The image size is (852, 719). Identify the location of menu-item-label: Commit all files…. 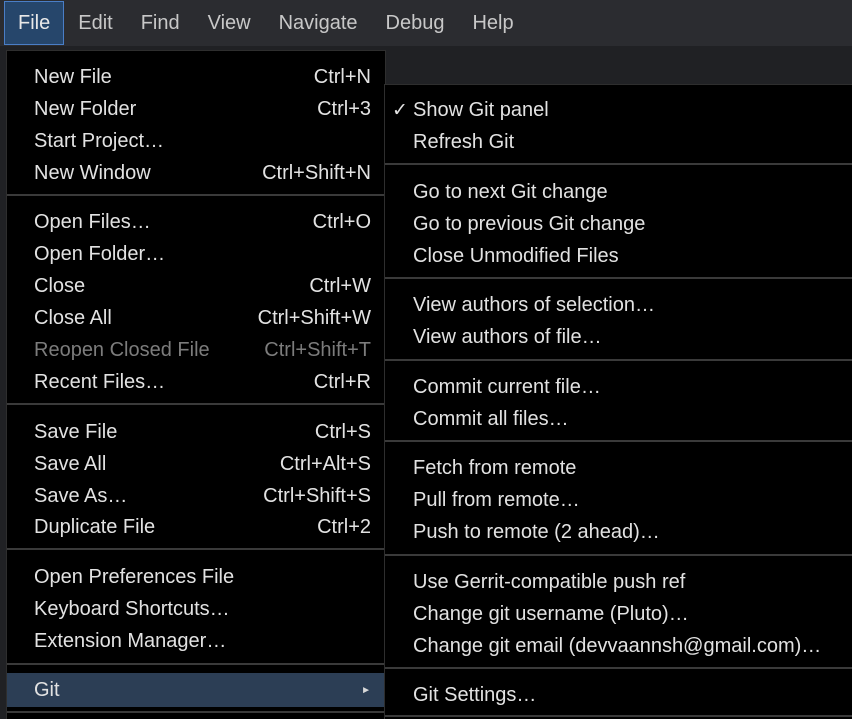
(491, 418).